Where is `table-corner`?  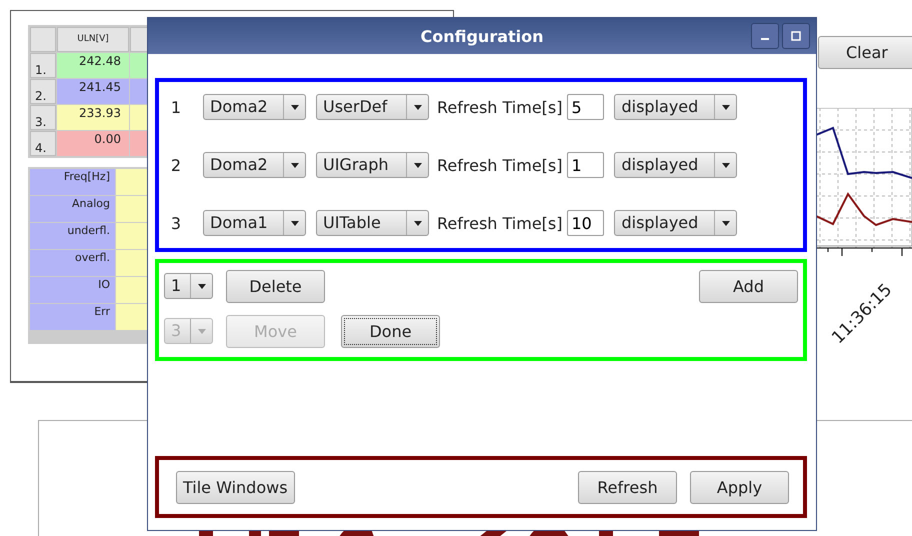
table-corner is located at coordinates (43, 39).